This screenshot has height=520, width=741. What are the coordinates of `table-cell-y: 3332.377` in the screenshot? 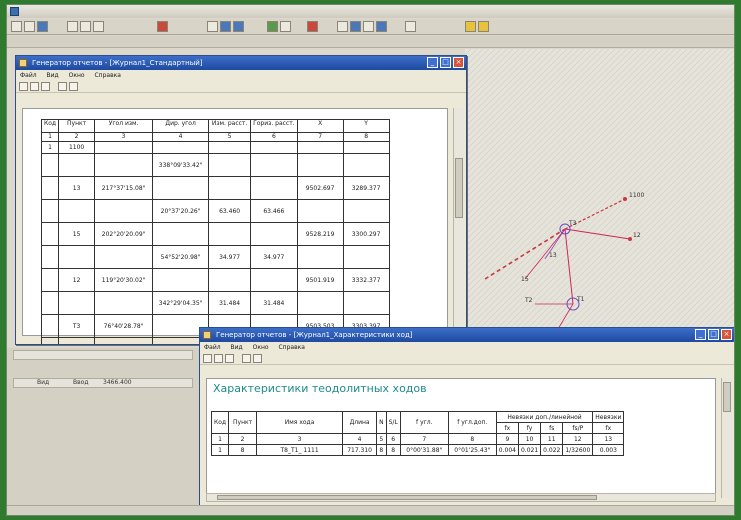 It's located at (366, 280).